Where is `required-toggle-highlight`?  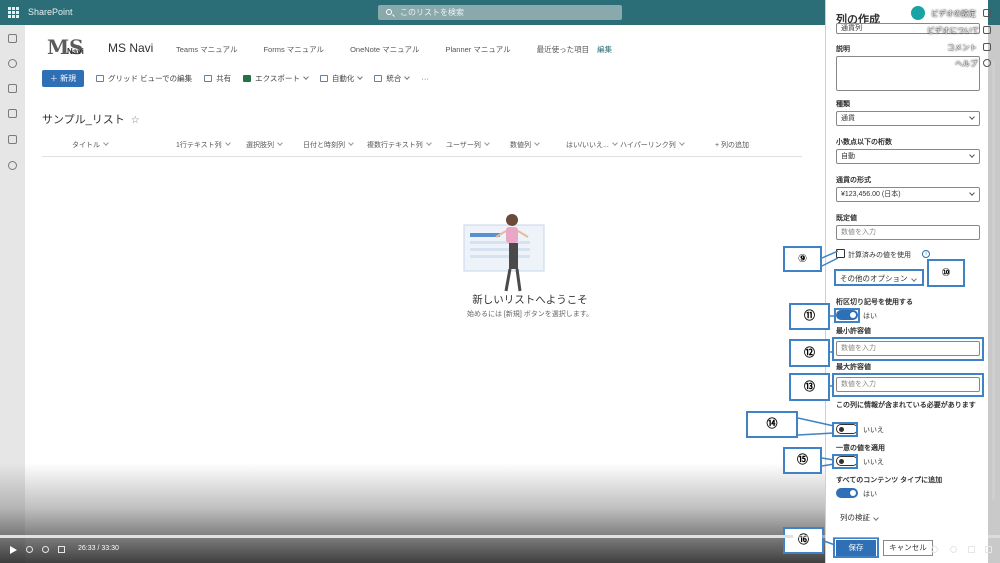
required-toggle-highlight is located at coordinates (845, 429).